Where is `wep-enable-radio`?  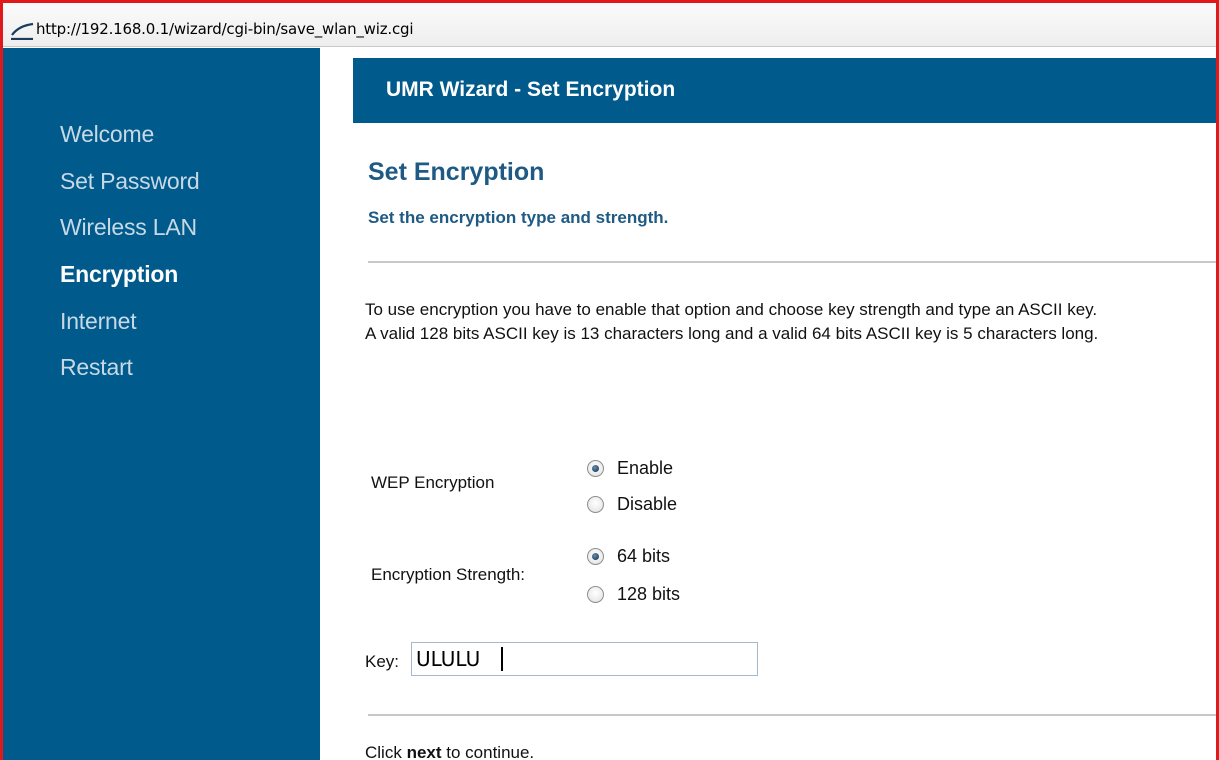 wep-enable-radio is located at coordinates (595, 468).